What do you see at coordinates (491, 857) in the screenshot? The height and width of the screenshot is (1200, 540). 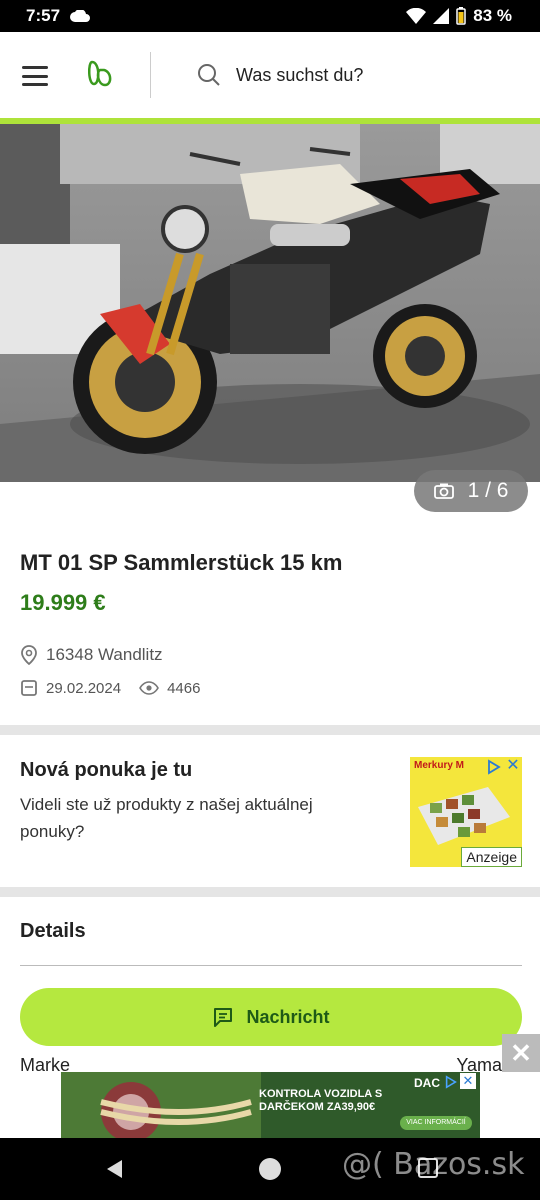 I see `ad-label: Anzeige` at bounding box center [491, 857].